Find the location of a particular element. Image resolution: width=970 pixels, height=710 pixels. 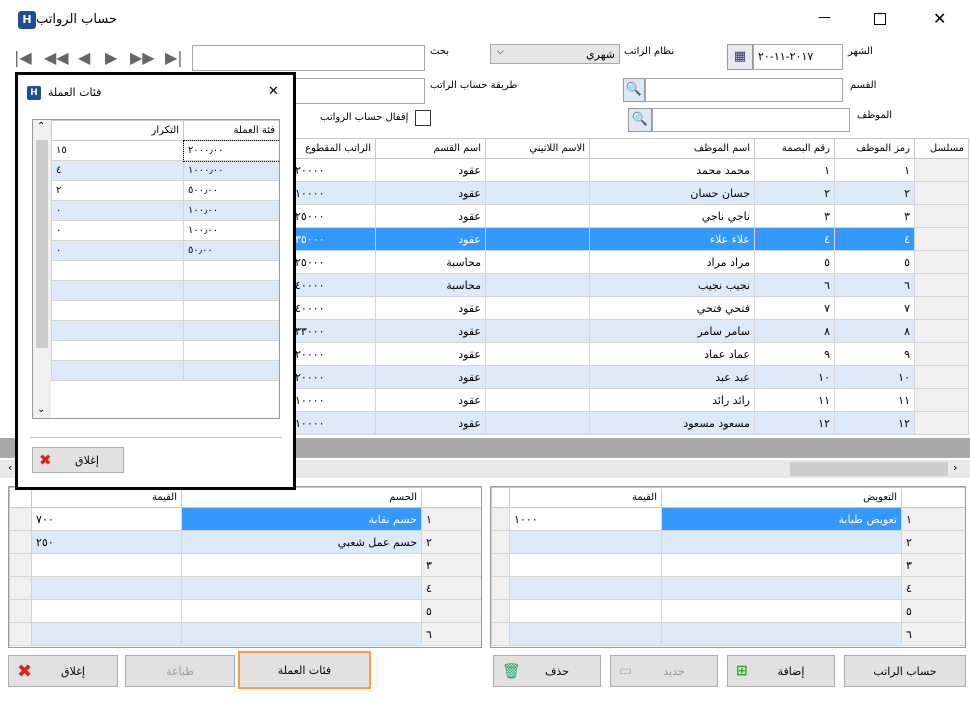

col-serial: مسلسل is located at coordinates (941, 148).